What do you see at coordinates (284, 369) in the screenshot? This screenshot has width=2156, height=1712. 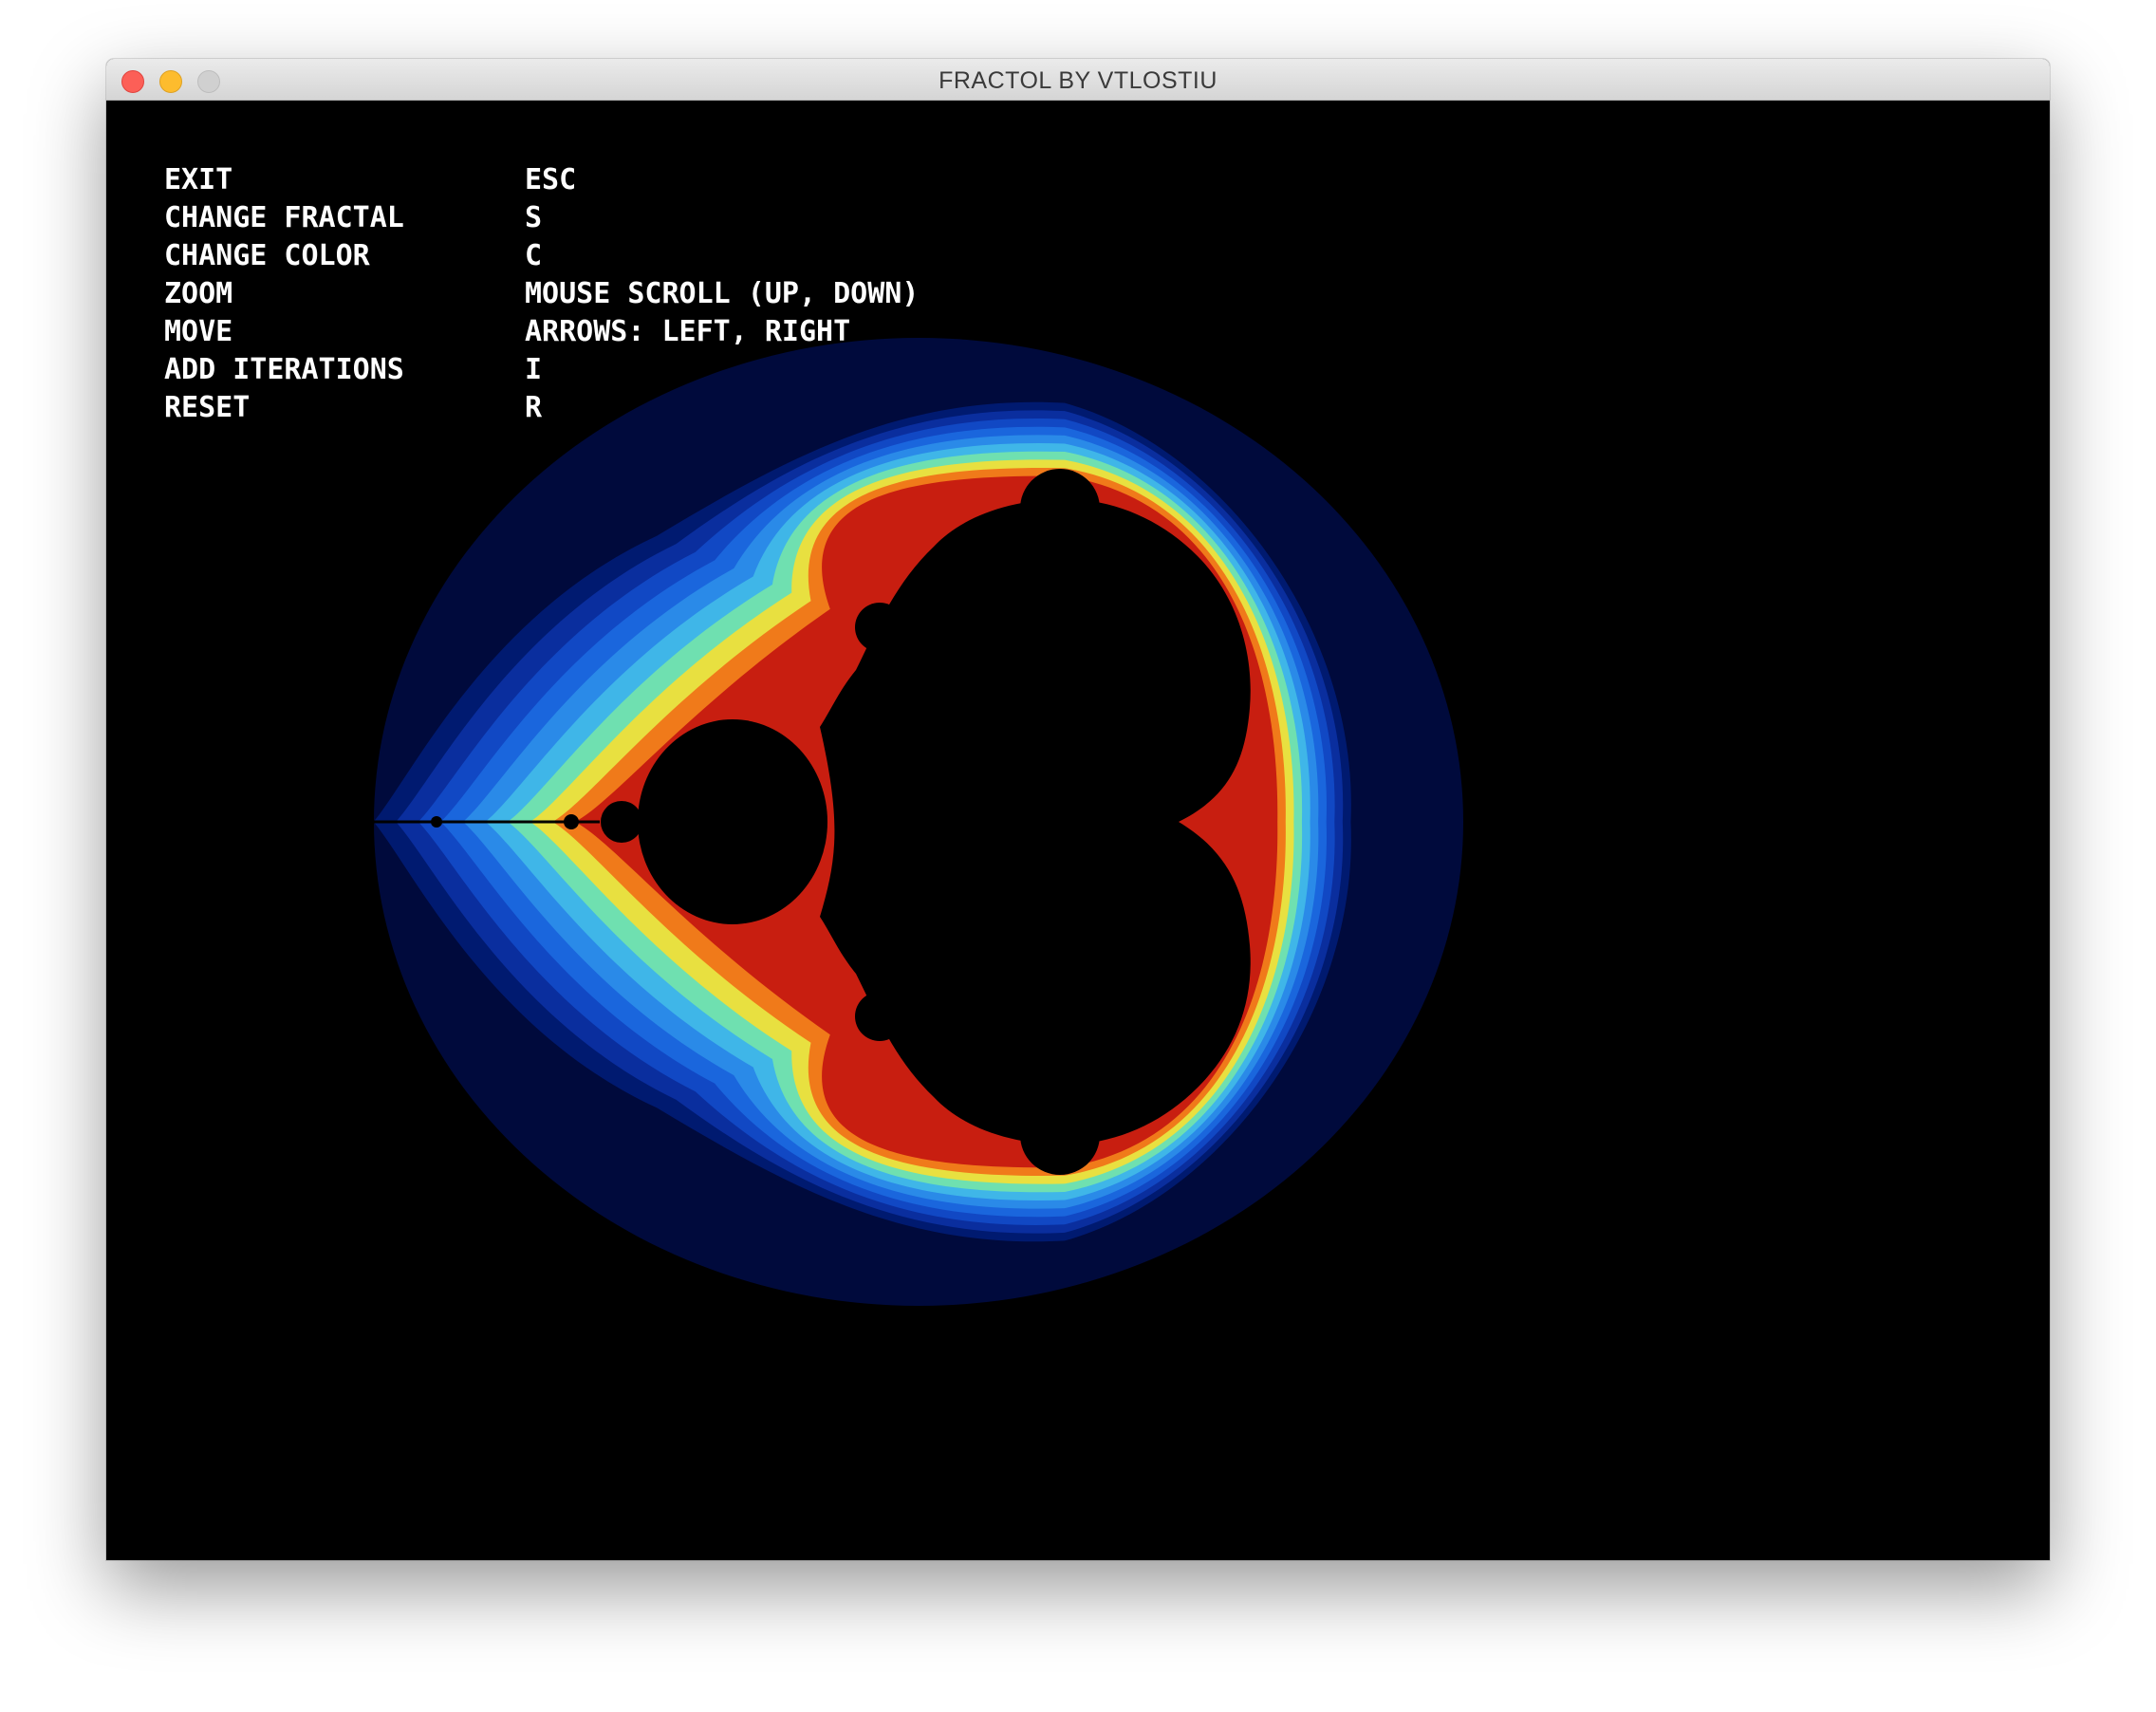 I see `help-action-label: ADD ITERATIONS` at bounding box center [284, 369].